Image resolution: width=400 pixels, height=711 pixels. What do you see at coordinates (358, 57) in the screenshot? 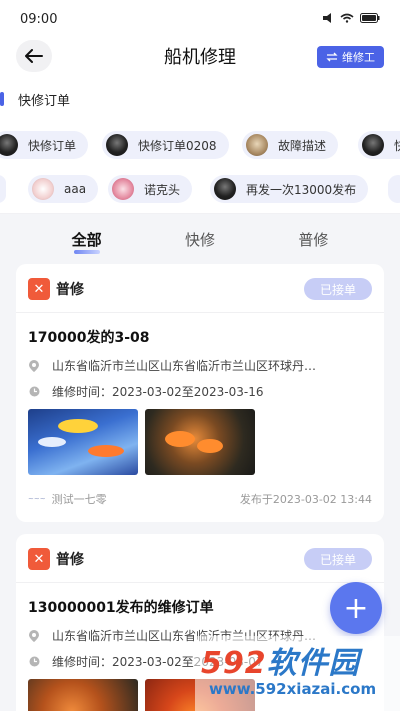
I see `switch-role-label: 维修工` at bounding box center [358, 57].